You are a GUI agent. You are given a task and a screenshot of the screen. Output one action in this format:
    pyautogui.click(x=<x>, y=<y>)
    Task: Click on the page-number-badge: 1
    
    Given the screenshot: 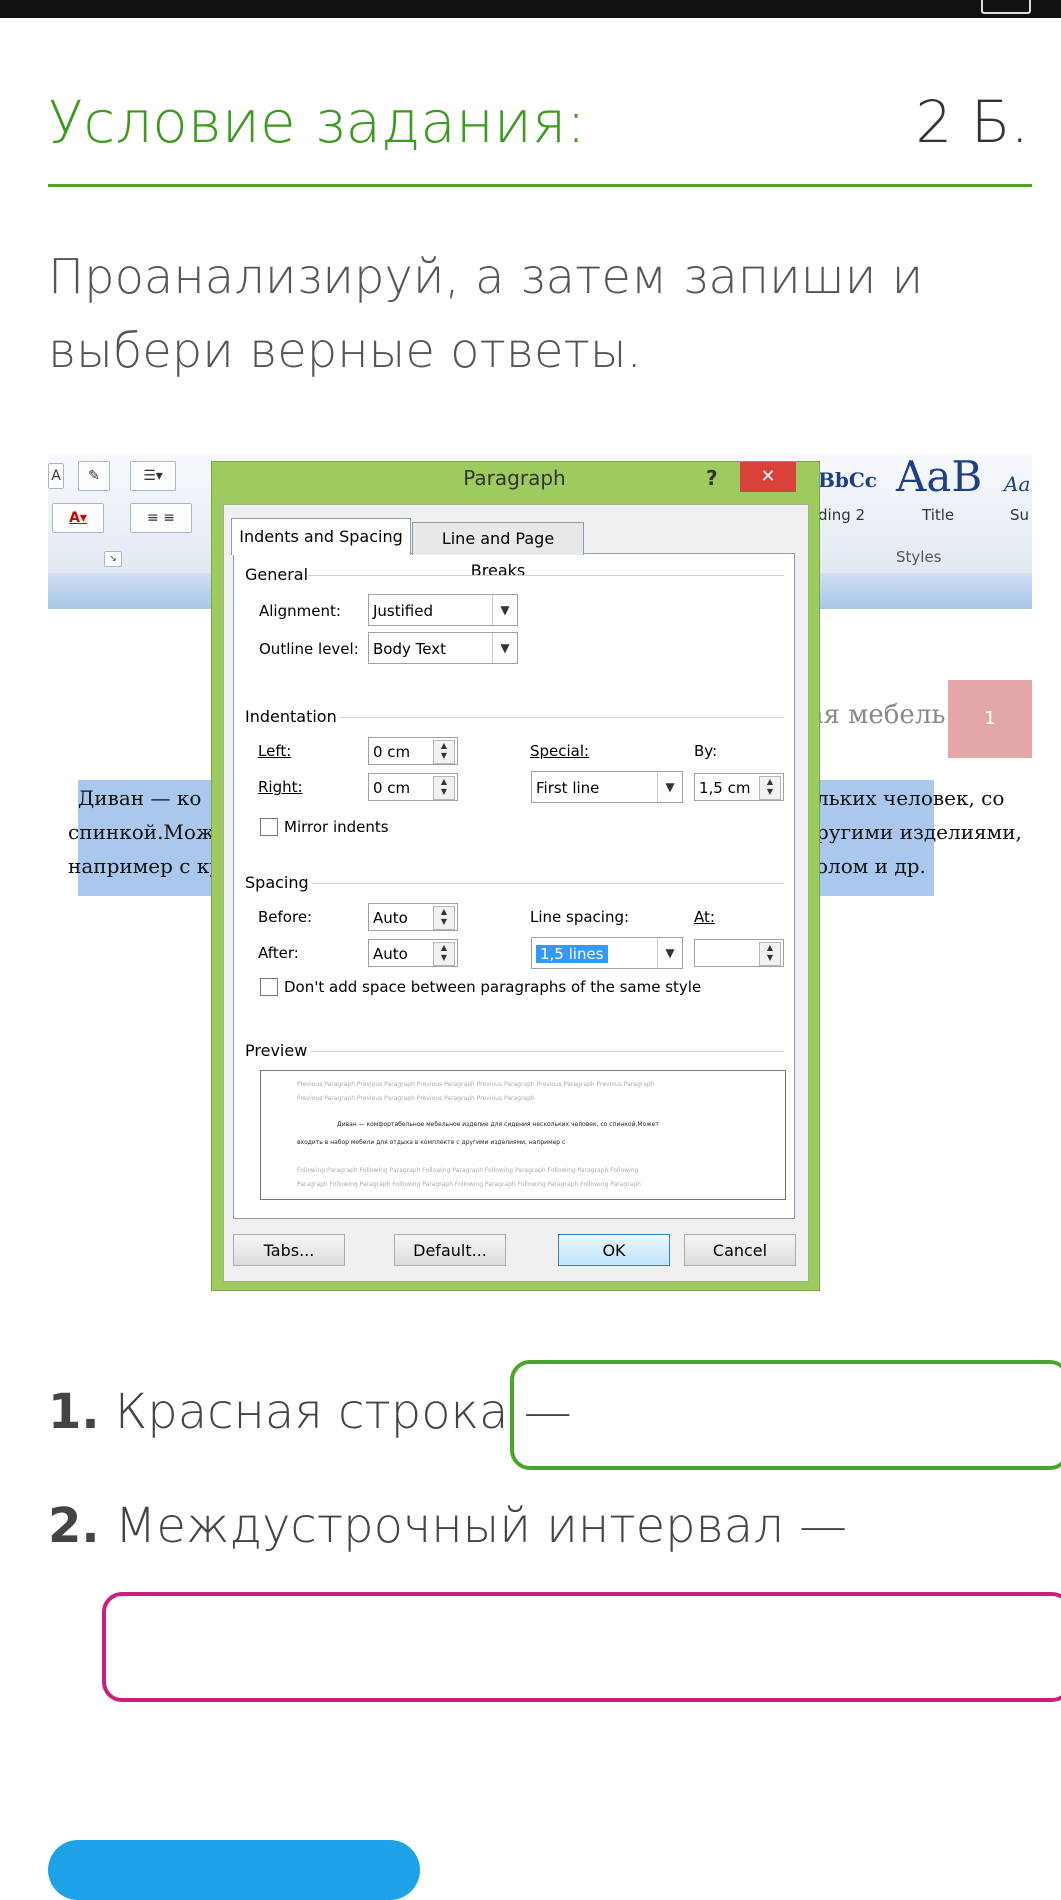 What is the action you would take?
    pyautogui.click(x=990, y=719)
    